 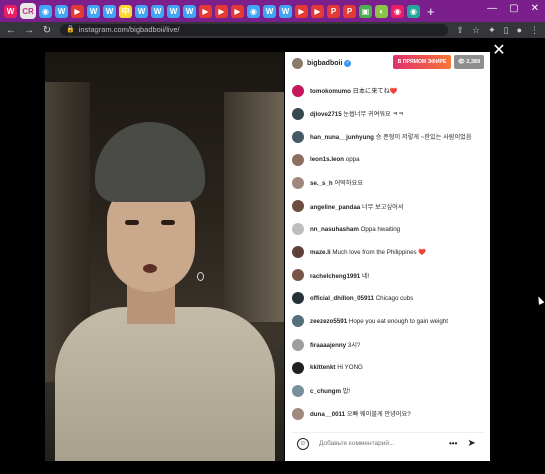 I want to click on commenter-username: nn_nasuhasham, so click(x=334, y=229).